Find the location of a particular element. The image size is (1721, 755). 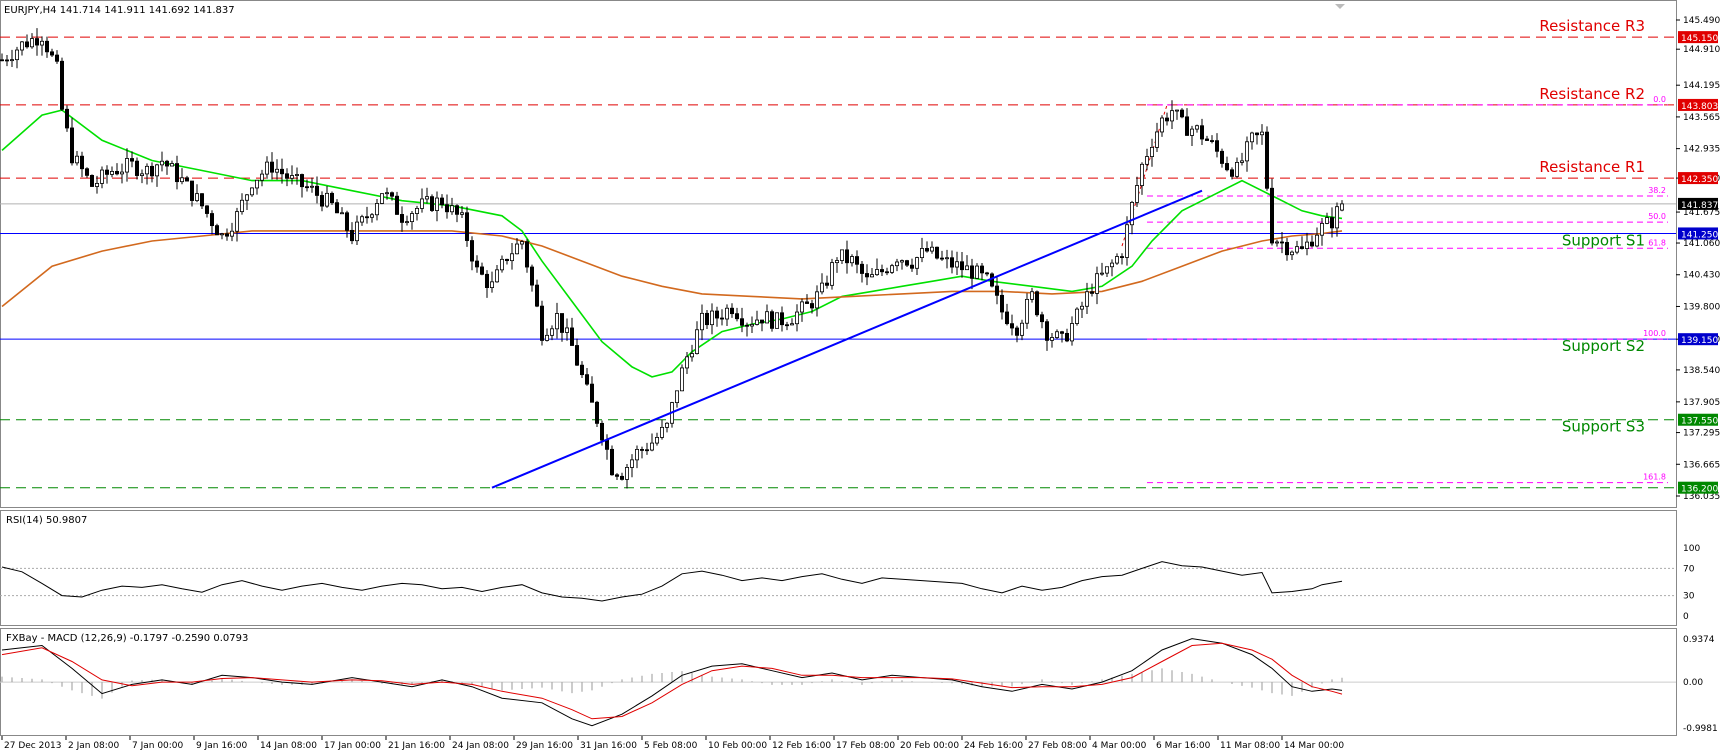

level-price-tag-label: 137.550 is located at coordinates (1699, 422).